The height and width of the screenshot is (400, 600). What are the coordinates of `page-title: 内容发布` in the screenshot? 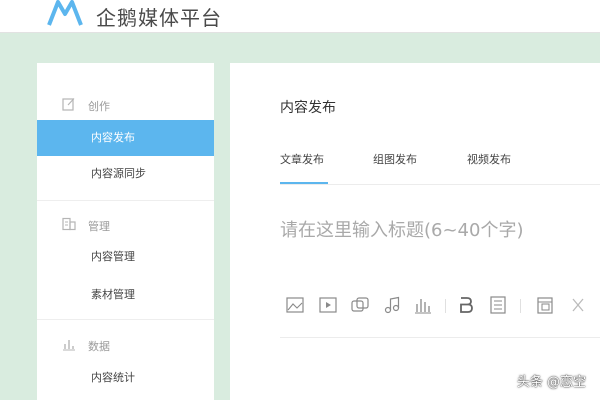 It's located at (308, 108).